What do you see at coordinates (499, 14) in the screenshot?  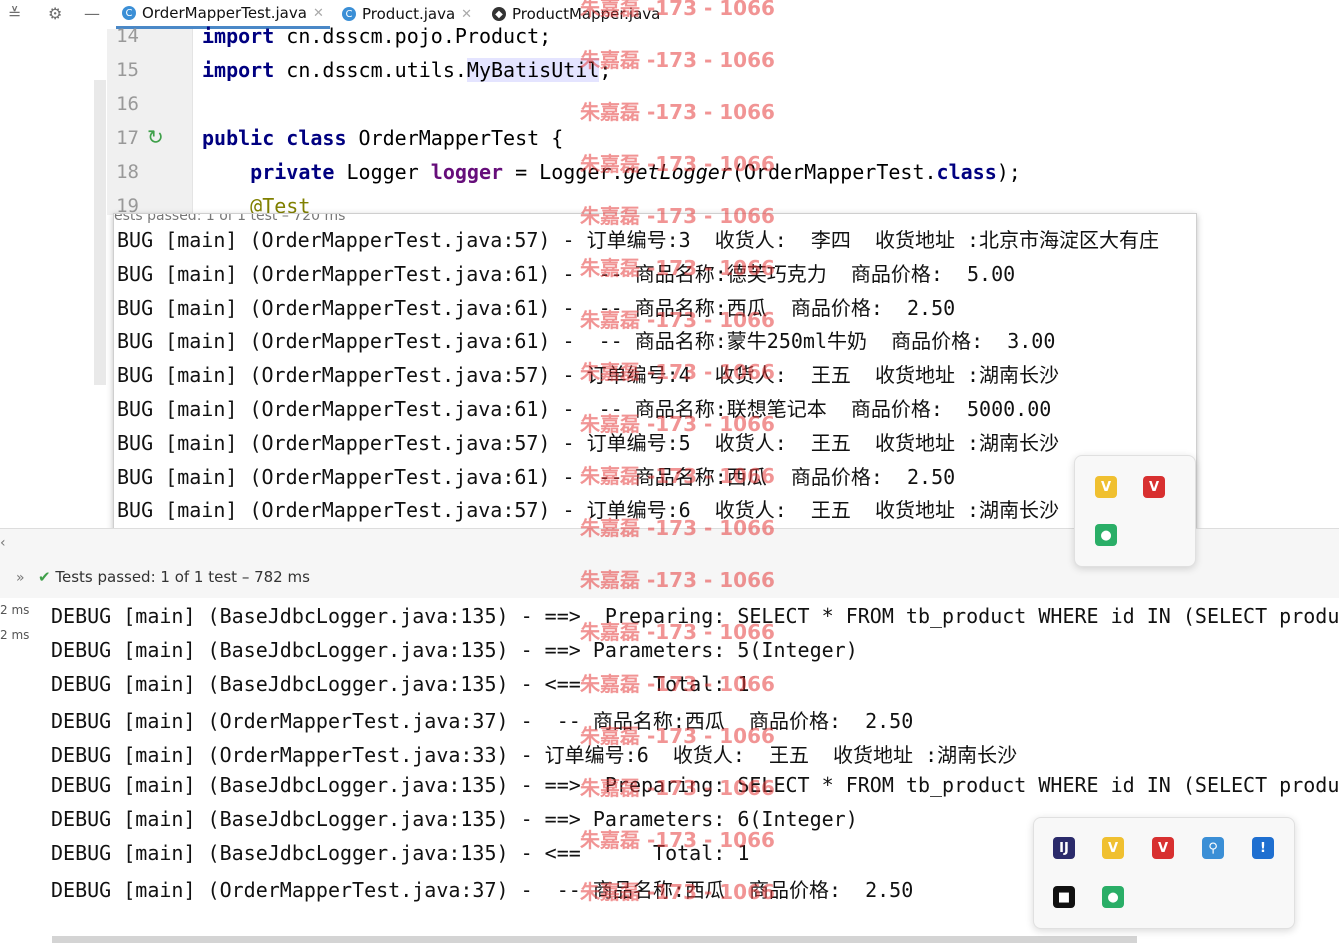 I see `mybatis-bird-icon: ◆` at bounding box center [499, 14].